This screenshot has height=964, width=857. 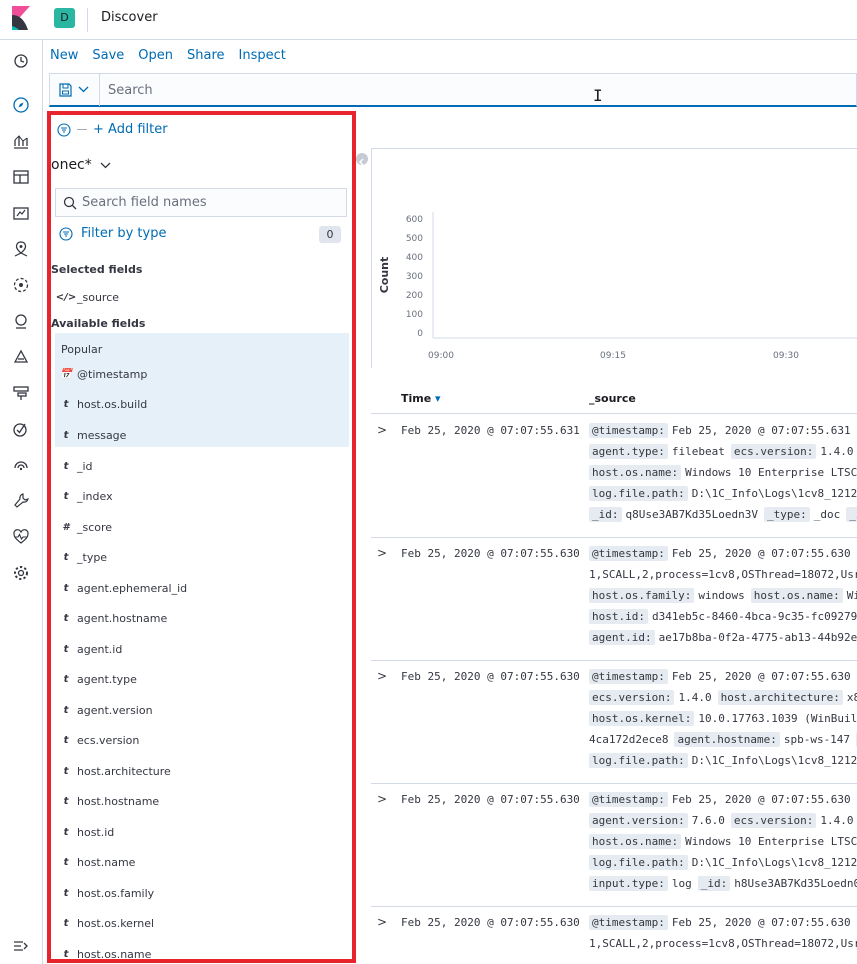 What do you see at coordinates (202, 466) in the screenshot?
I see `field-item-id: t _id` at bounding box center [202, 466].